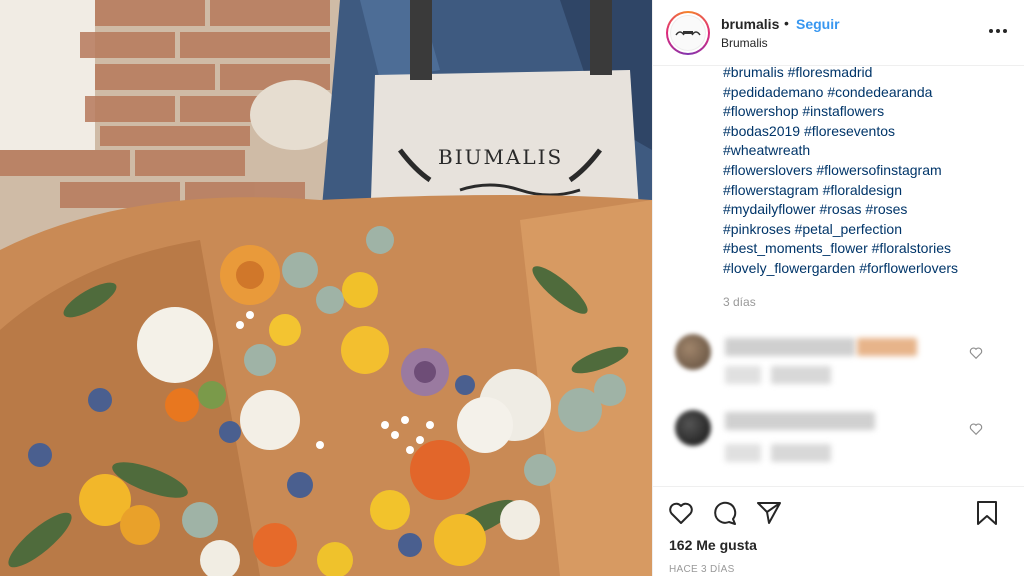  I want to click on hashtag-link: #flowershop, so click(761, 111).